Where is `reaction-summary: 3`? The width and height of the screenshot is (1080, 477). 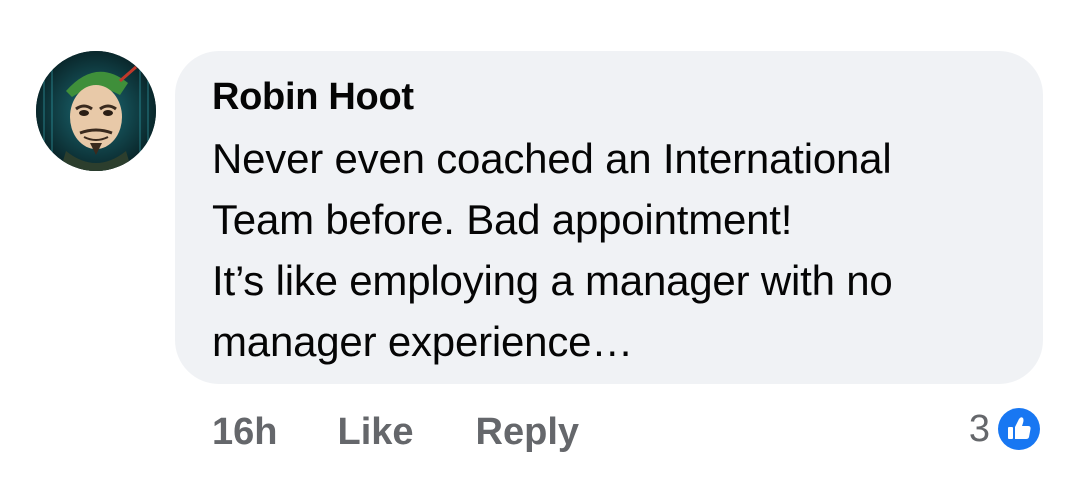
reaction-summary: 3 is located at coordinates (1006, 429).